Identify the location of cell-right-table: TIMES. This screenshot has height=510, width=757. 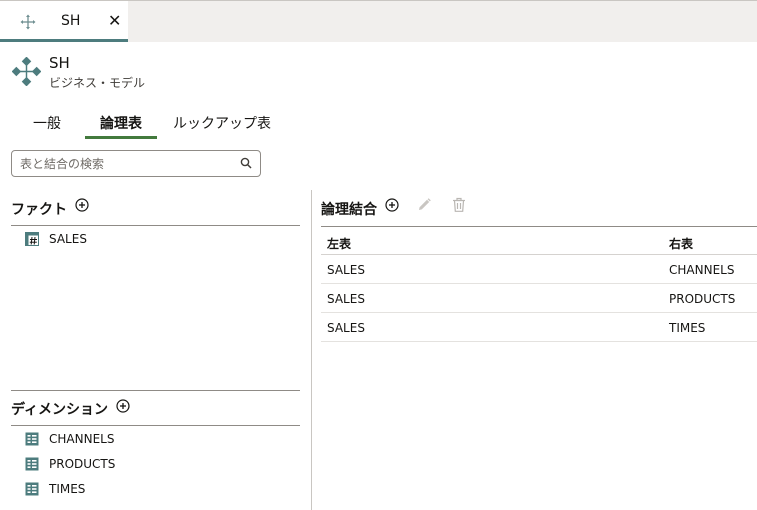
(687, 328).